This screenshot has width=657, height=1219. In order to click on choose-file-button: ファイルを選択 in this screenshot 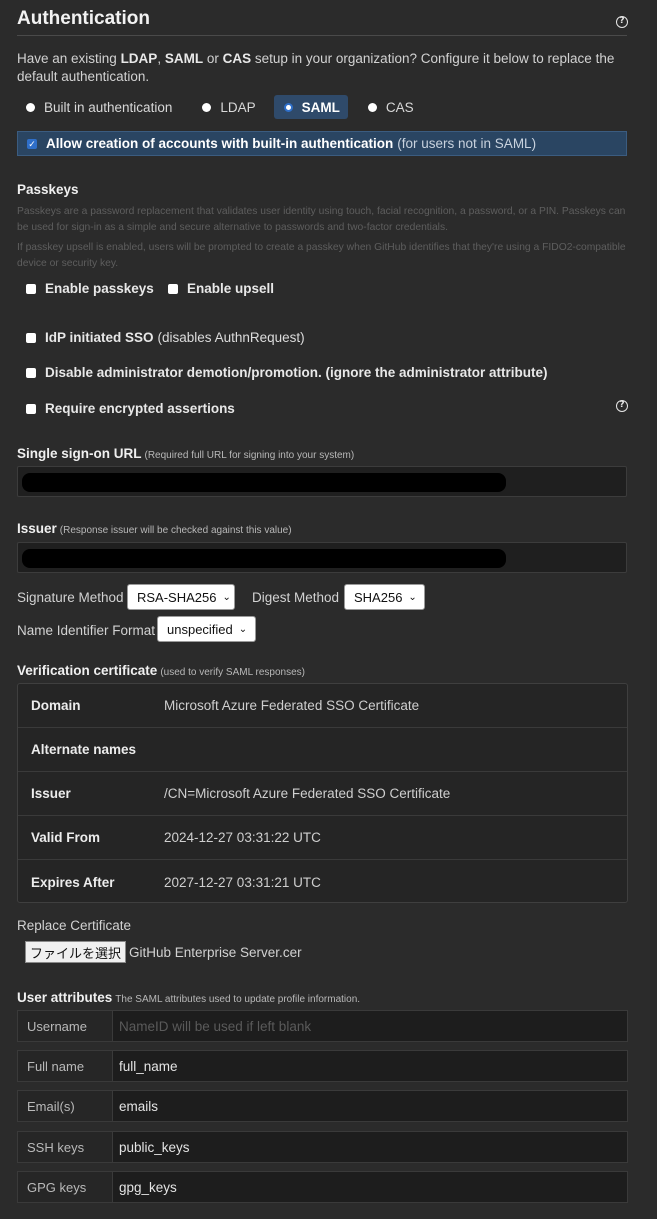, I will do `click(76, 952)`.